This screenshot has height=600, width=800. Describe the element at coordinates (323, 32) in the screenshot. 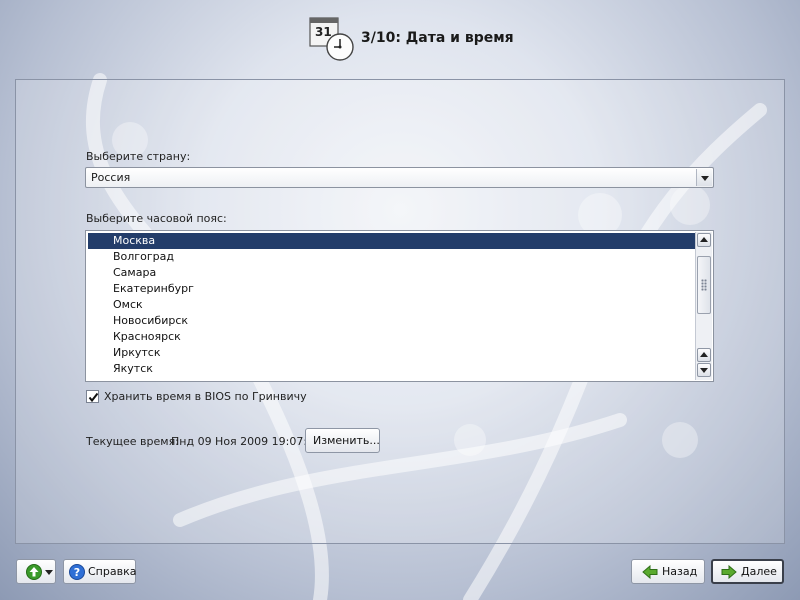

I see `calendar-day: 31` at that location.